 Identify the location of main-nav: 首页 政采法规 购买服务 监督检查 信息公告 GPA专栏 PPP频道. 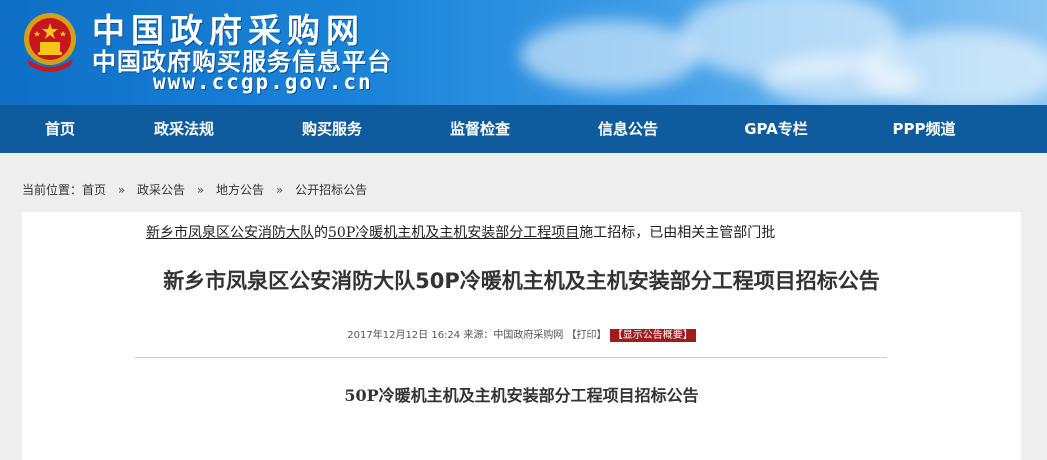
(523, 129).